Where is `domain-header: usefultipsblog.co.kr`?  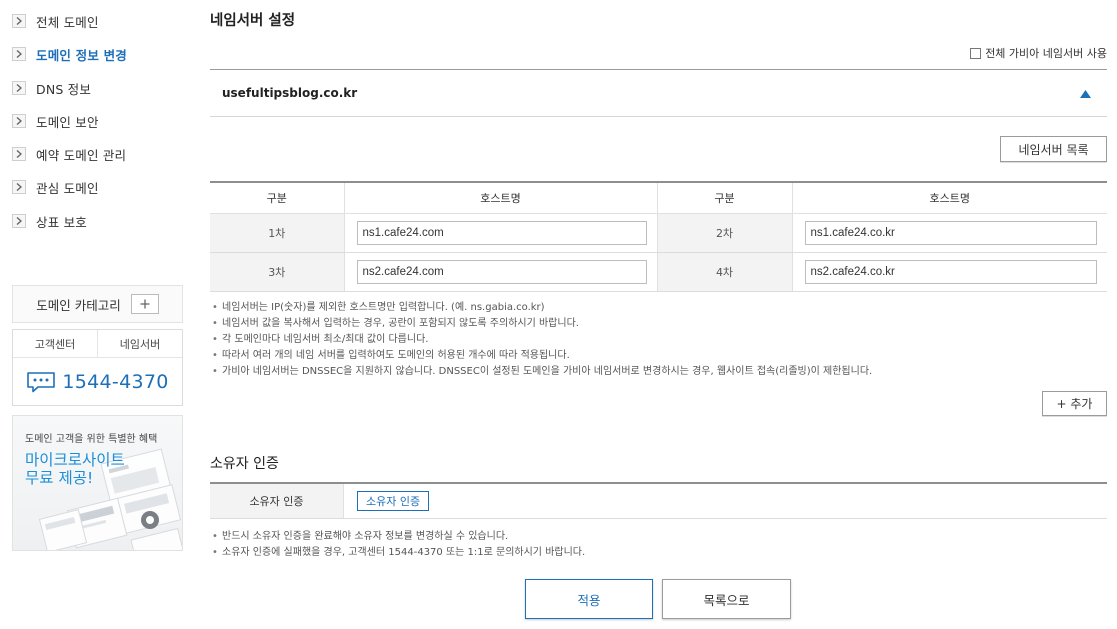 domain-header: usefultipsblog.co.kr is located at coordinates (658, 93).